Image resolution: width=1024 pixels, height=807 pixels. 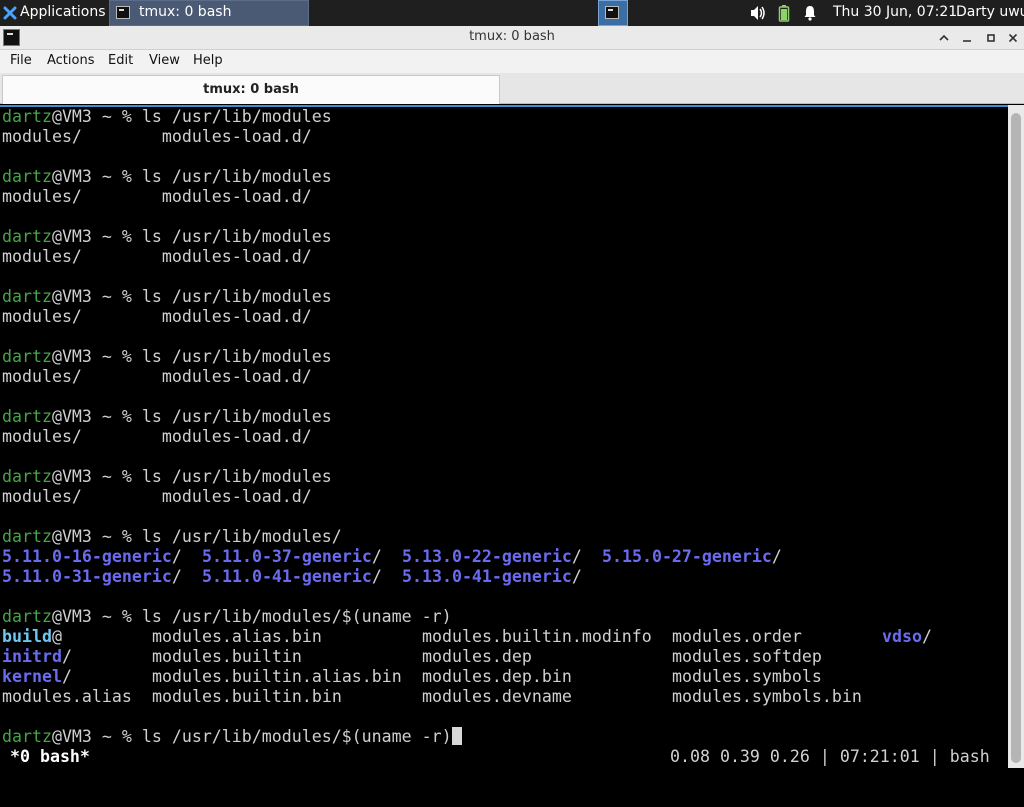 I want to click on close-button, so click(x=1013, y=38).